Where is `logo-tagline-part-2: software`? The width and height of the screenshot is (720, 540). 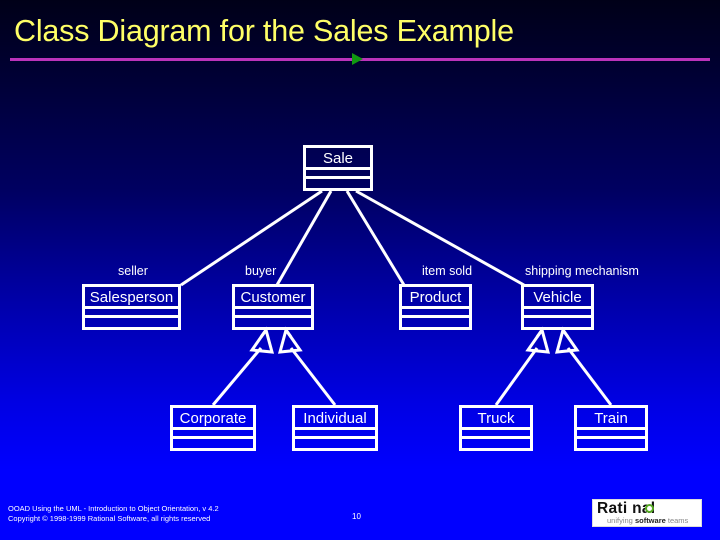
logo-tagline-part-2: software is located at coordinates (650, 520).